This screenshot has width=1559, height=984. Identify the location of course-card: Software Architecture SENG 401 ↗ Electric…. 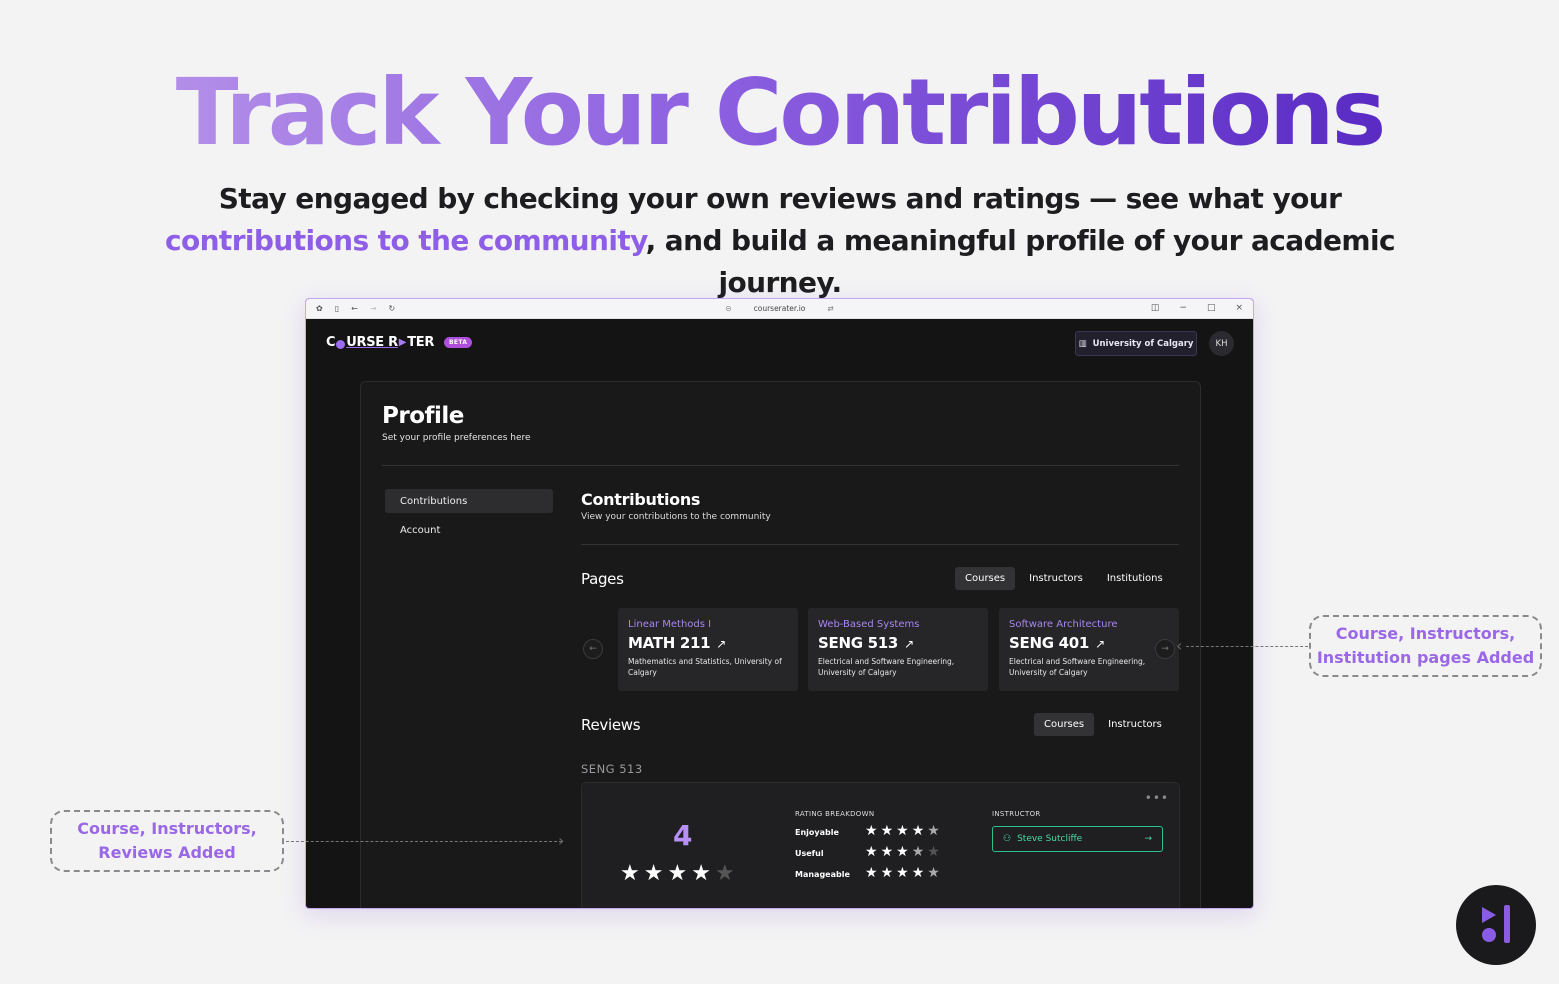
(1089, 649).